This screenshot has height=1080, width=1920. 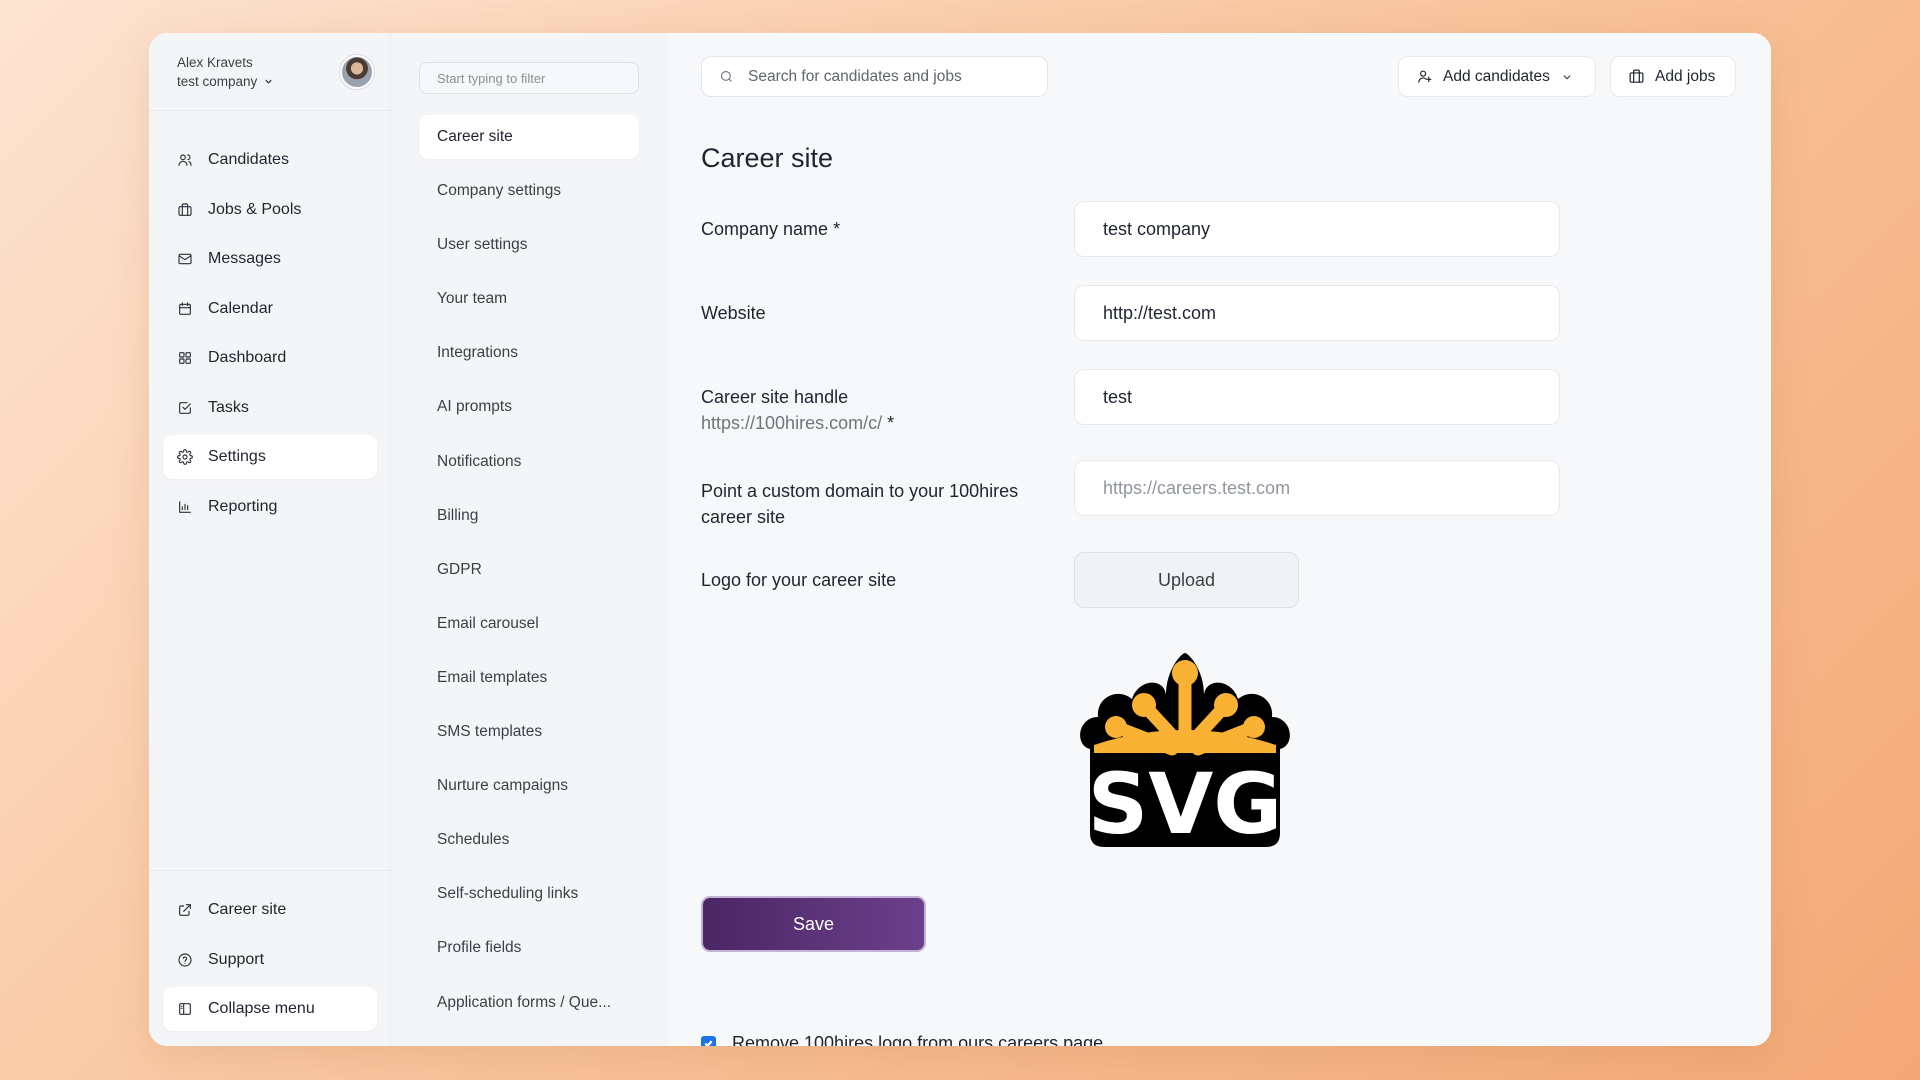 I want to click on add-candidates-button: Add candidates, so click(x=1497, y=76).